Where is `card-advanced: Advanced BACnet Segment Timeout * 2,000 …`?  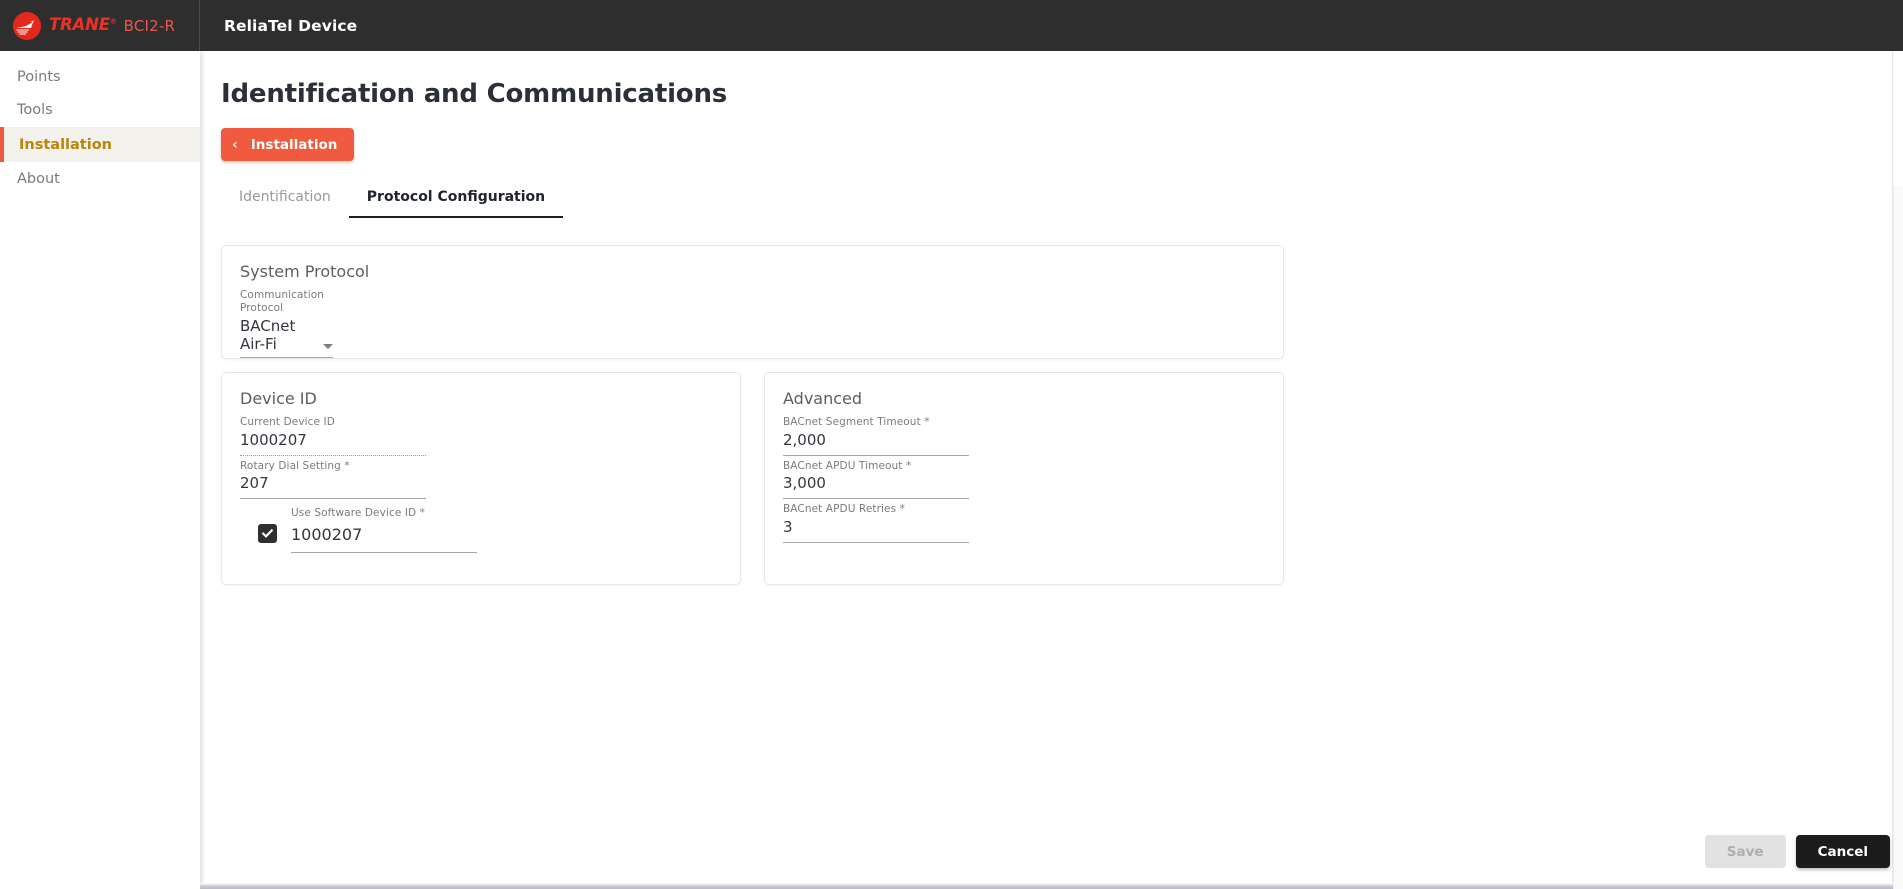 card-advanced: Advanced BACnet Segment Timeout * 2,000 … is located at coordinates (1024, 478).